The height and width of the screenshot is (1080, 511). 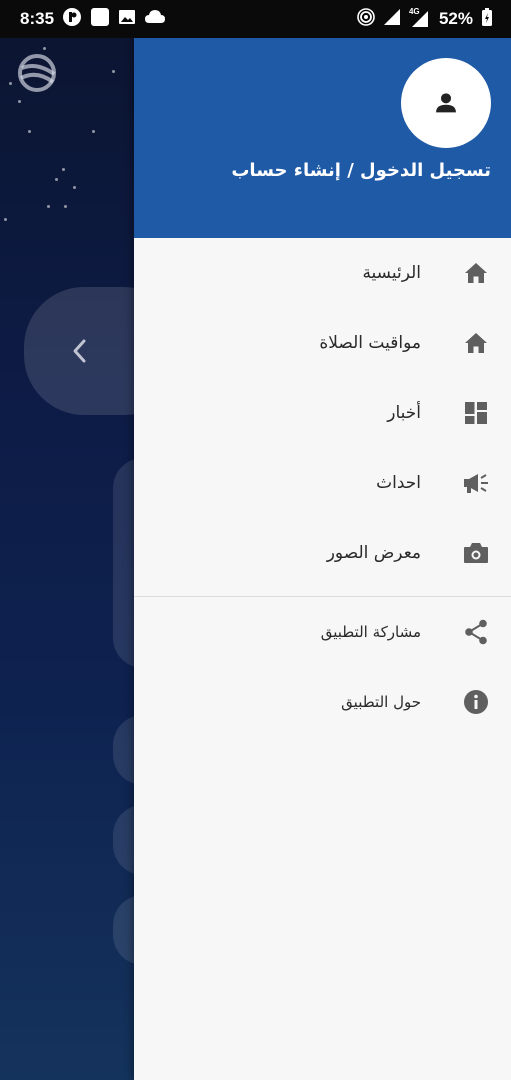 What do you see at coordinates (322, 702) in the screenshot?
I see `menu-item-about-app: حول التطبيق` at bounding box center [322, 702].